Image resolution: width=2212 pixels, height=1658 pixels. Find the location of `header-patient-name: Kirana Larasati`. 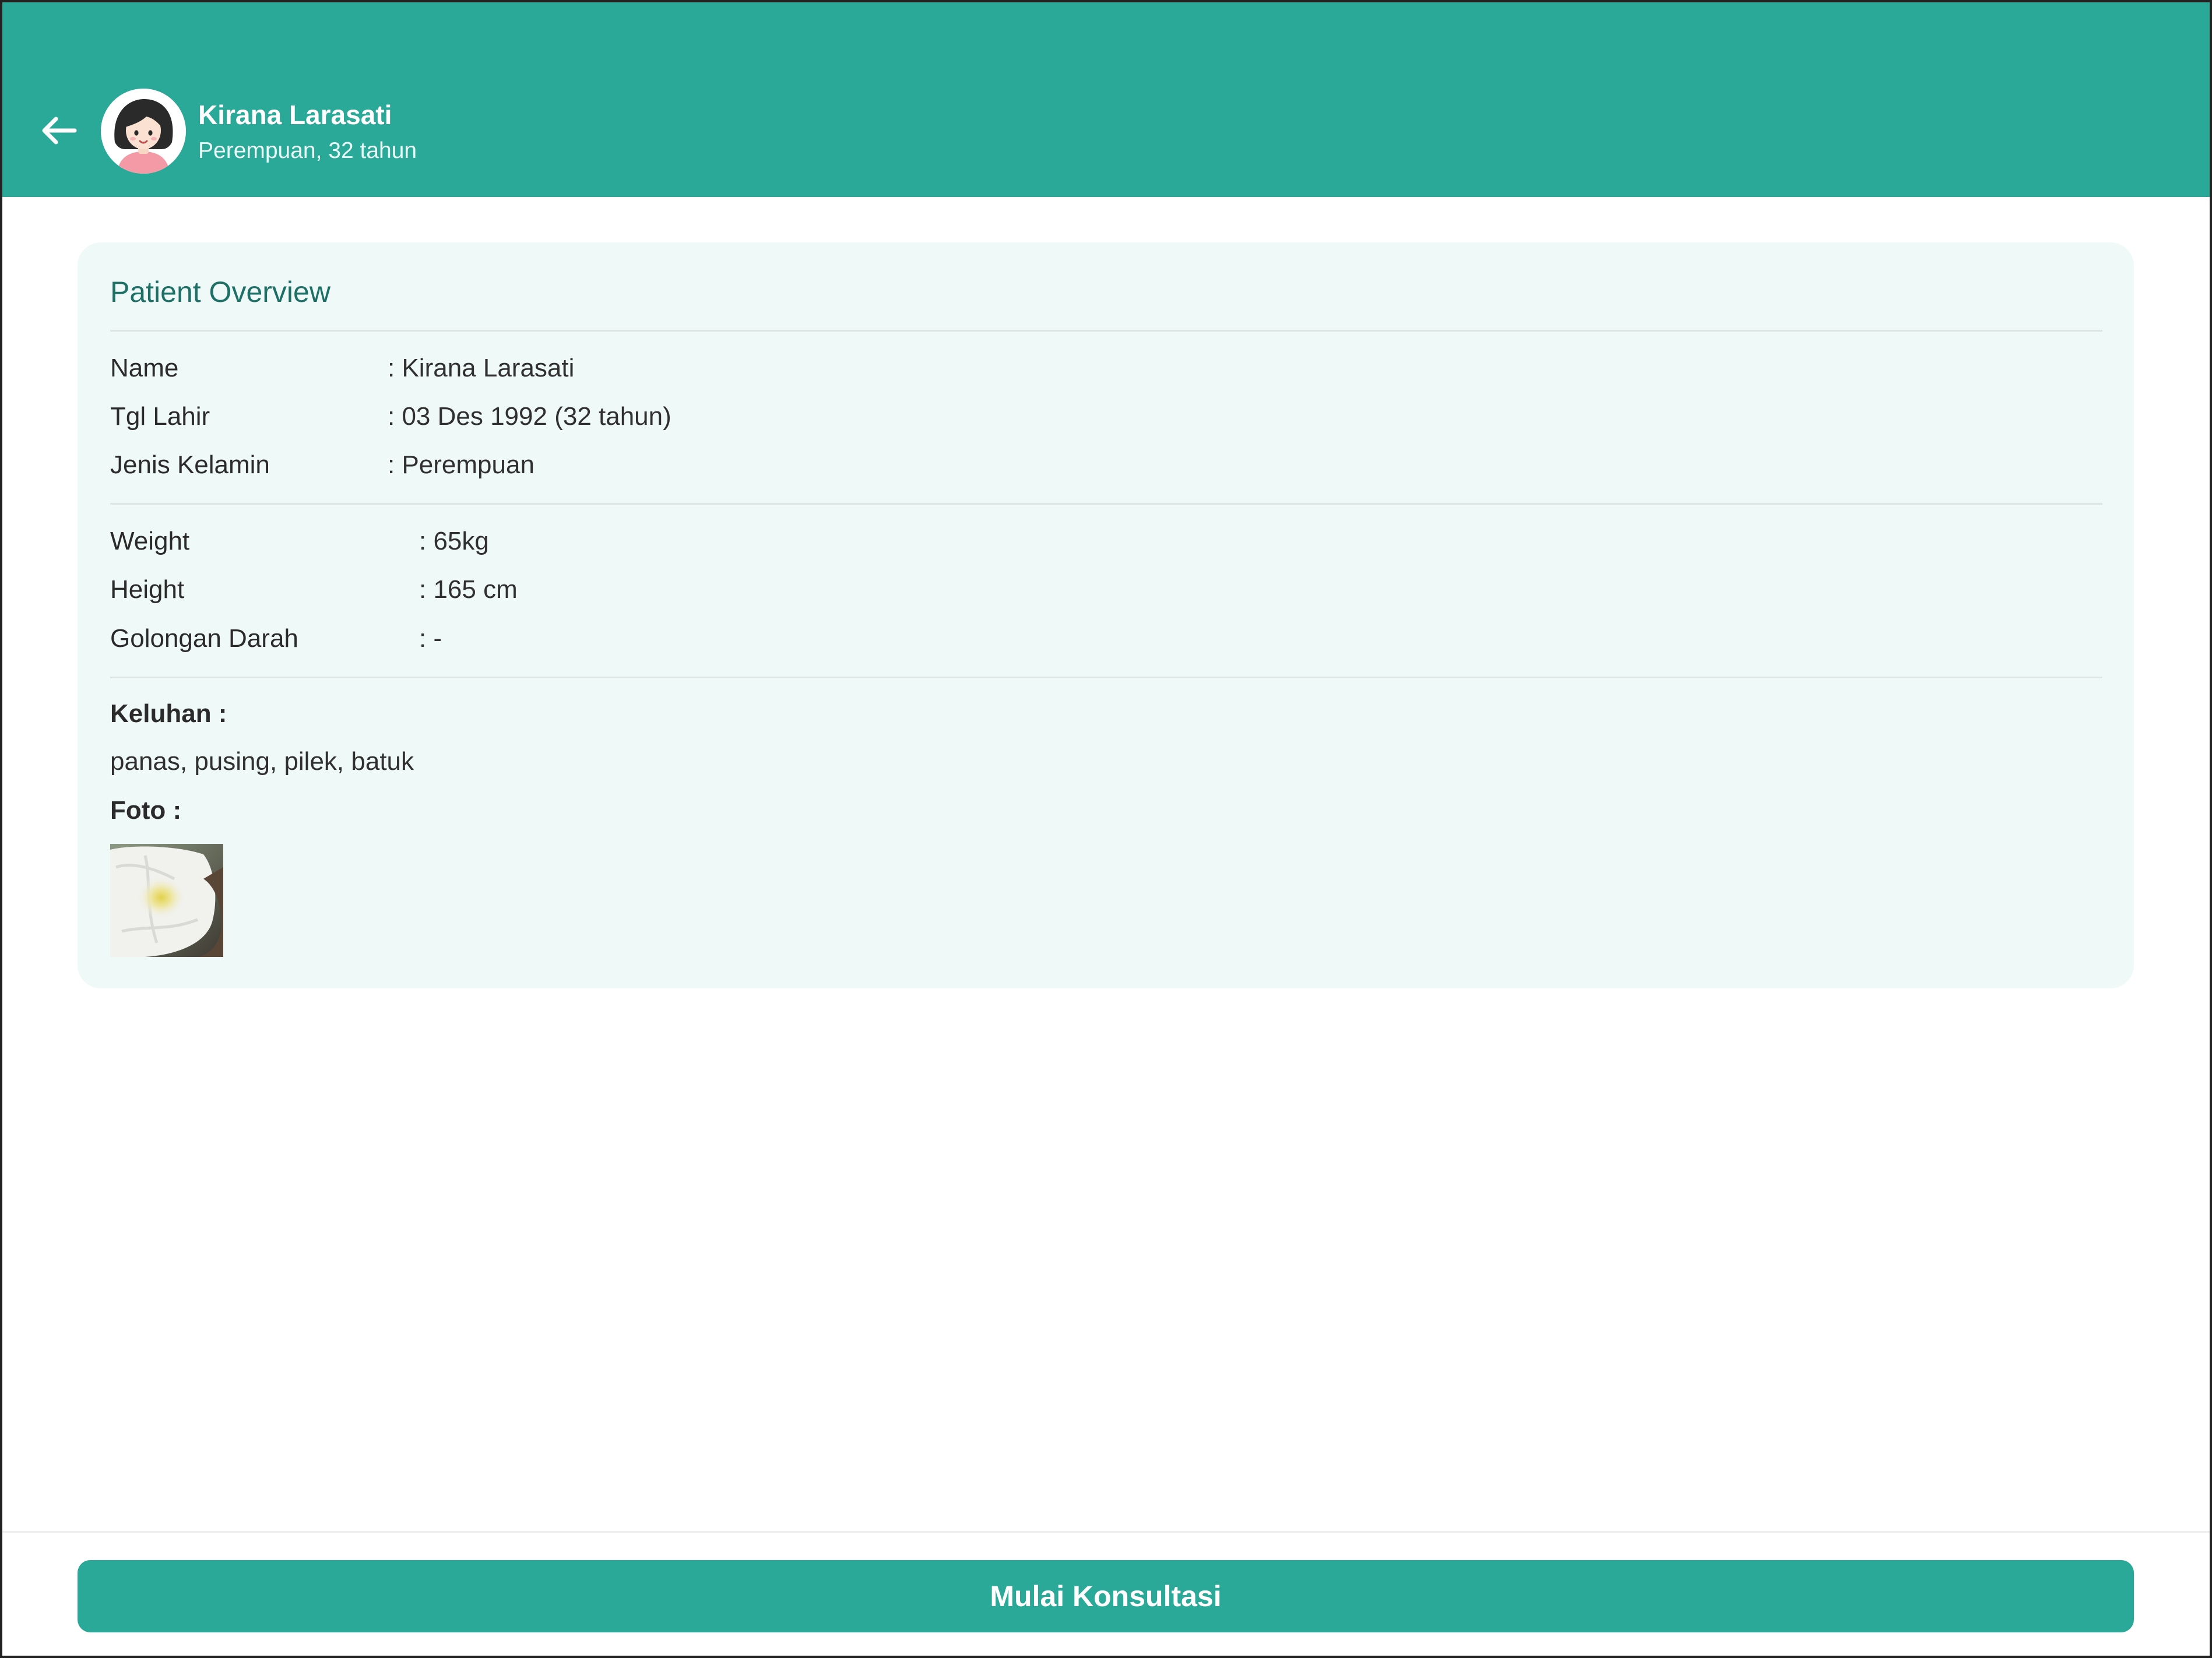

header-patient-name: Kirana Larasati is located at coordinates (295, 115).